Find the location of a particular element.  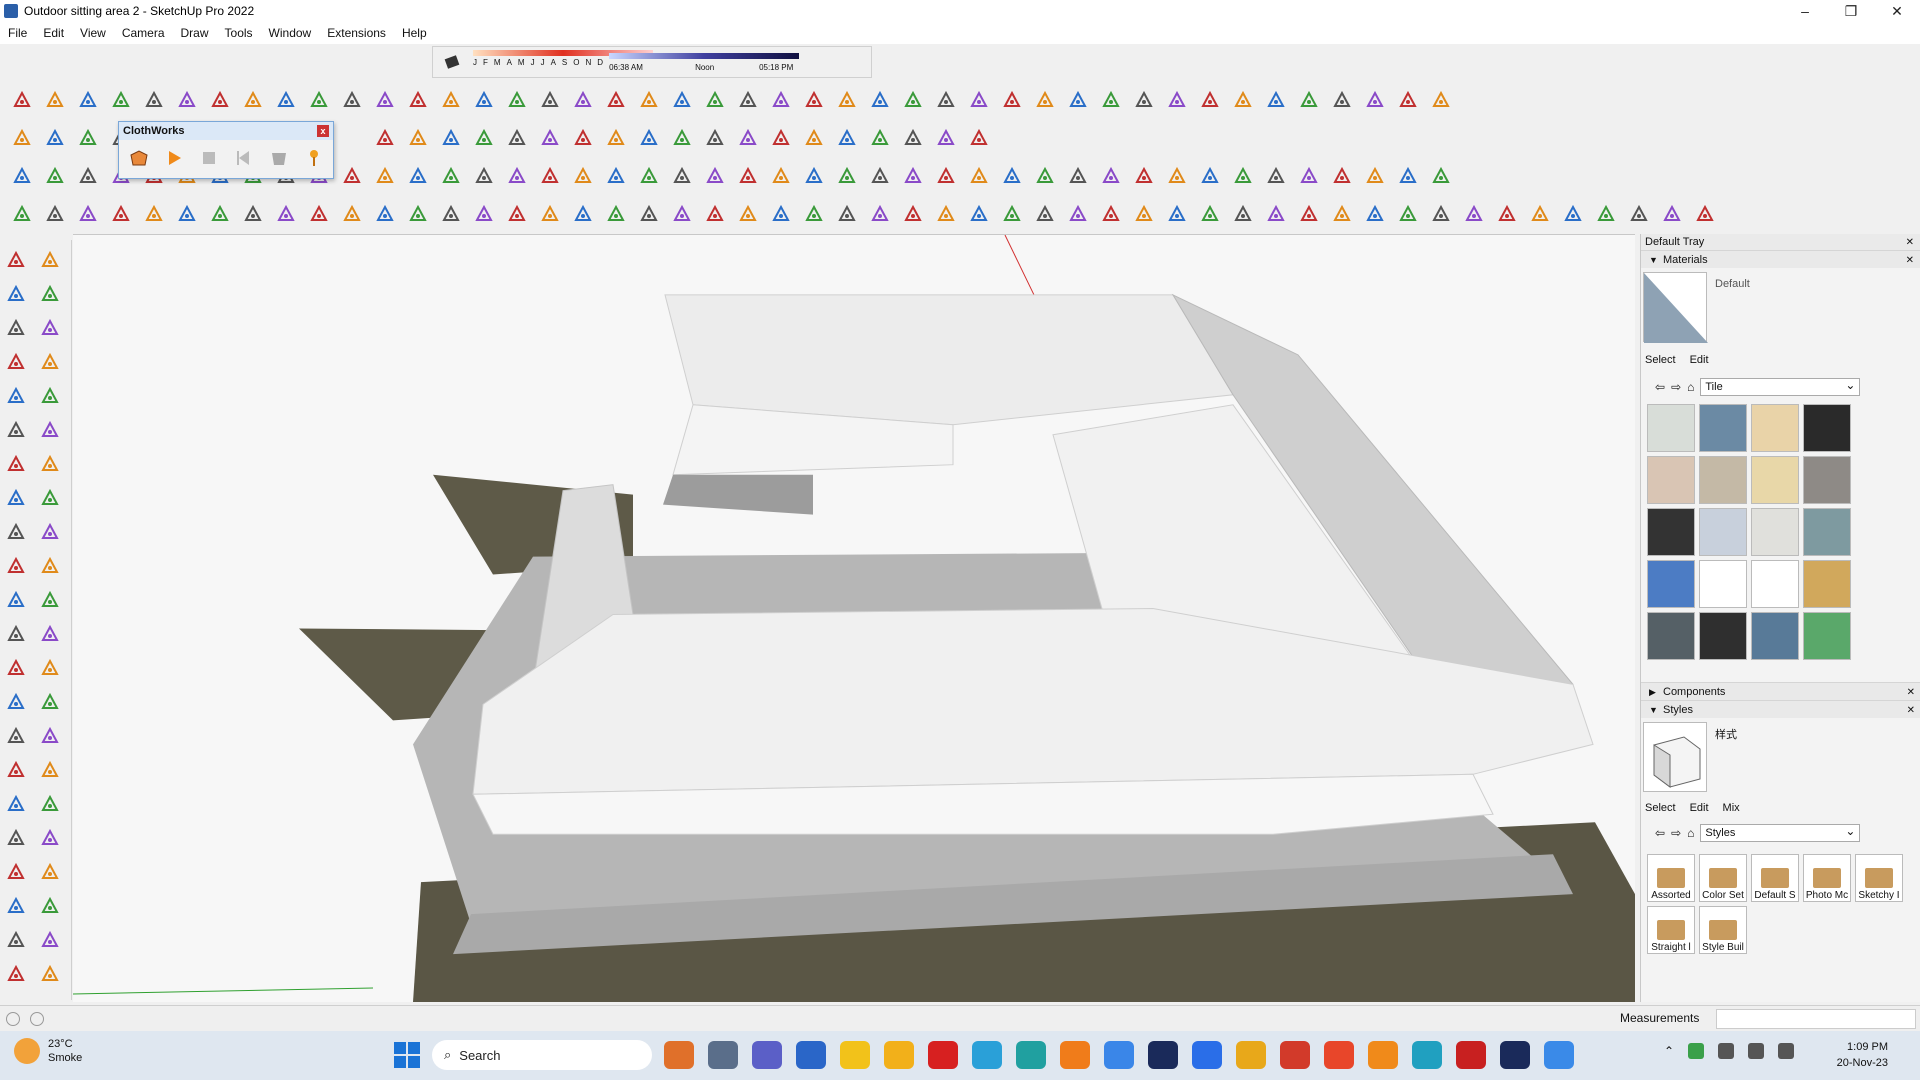

style-name: 样式 is located at coordinates (1726, 734).